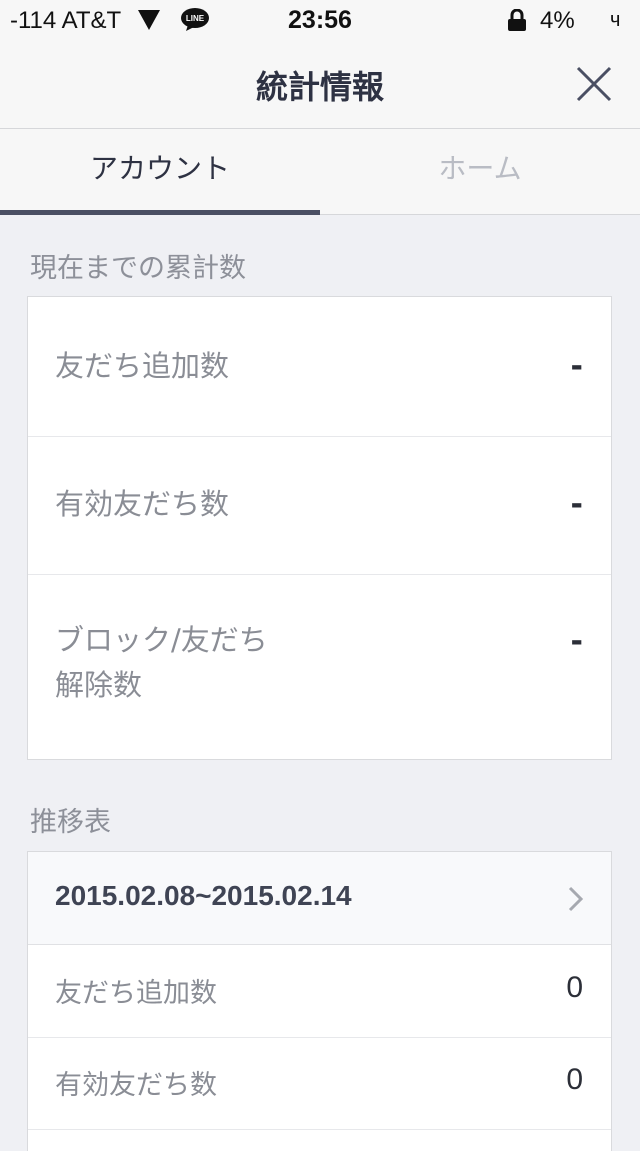  I want to click on page-title: 統計情報, so click(319, 87).